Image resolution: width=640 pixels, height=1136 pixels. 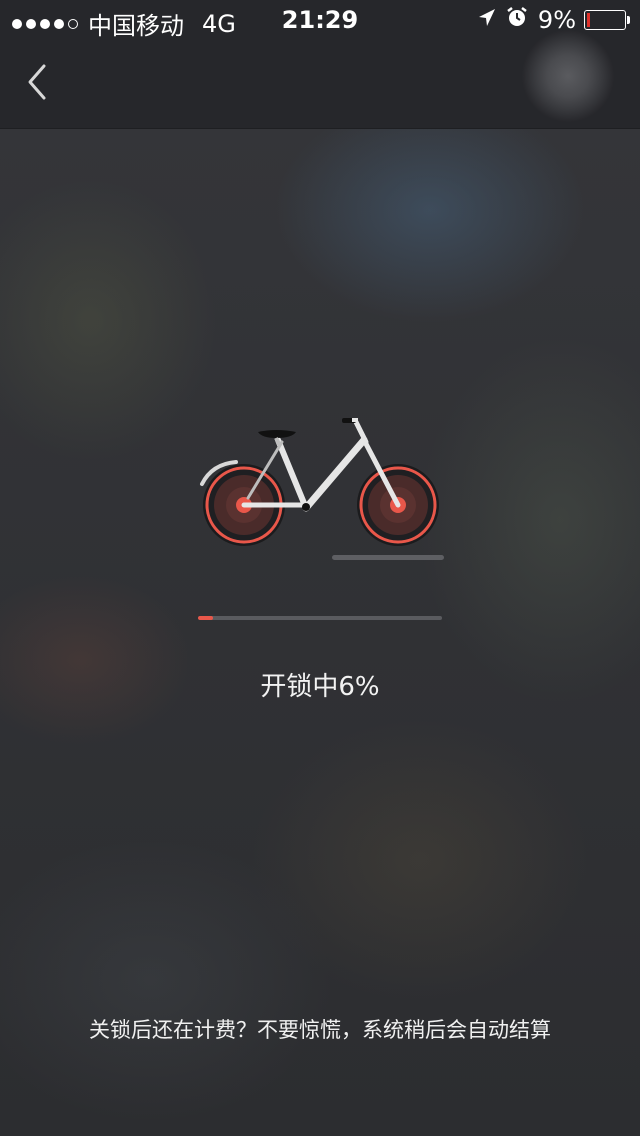 I want to click on unlock-progress-bar, so click(x=320, y=618).